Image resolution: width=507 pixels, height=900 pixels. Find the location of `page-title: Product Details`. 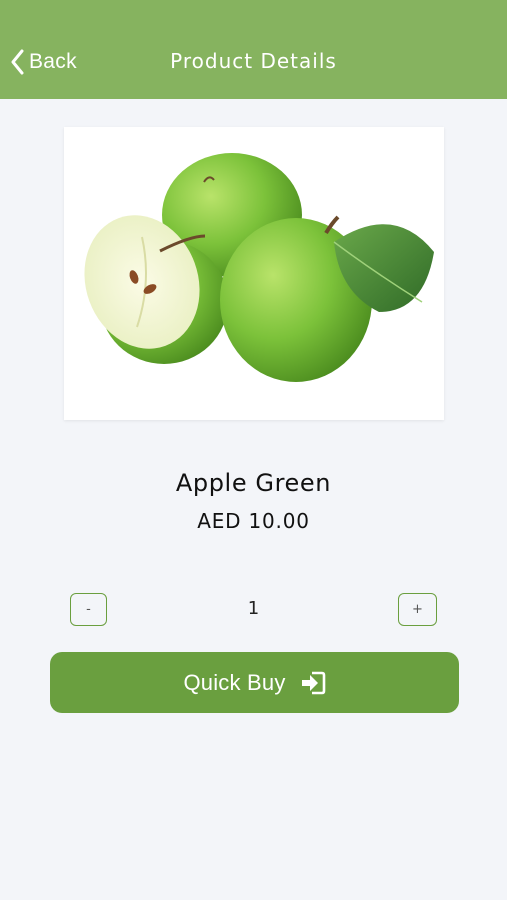

page-title: Product Details is located at coordinates (253, 61).